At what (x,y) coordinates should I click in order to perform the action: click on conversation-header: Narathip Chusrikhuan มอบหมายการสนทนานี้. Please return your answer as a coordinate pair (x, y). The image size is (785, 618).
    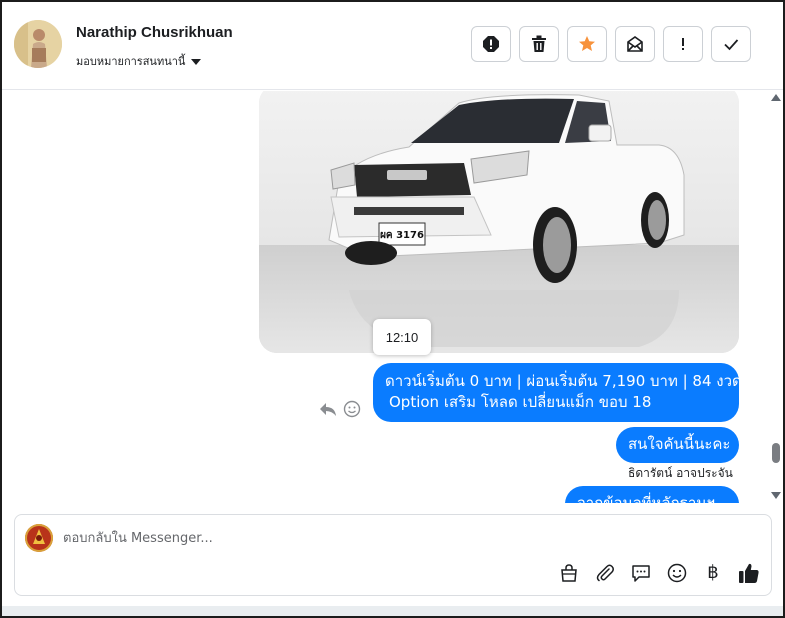
    Looking at the image, I should click on (392, 46).